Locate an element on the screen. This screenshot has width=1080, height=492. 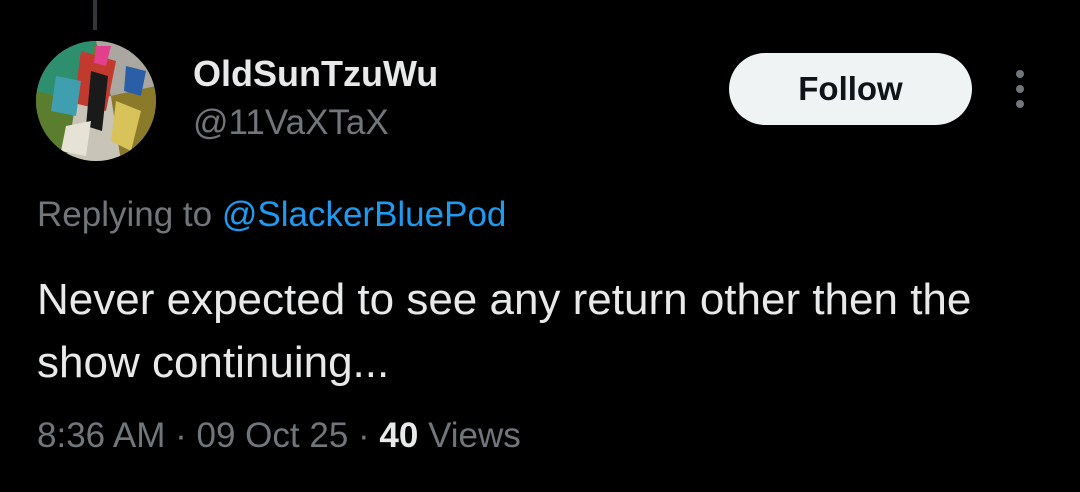
display-name: OldSunTzuWu is located at coordinates (315, 74).